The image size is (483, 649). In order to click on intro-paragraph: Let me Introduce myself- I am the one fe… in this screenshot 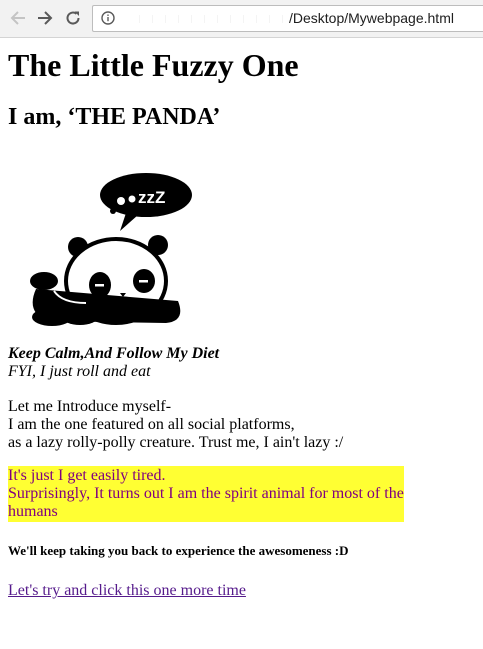, I will do `click(175, 425)`.